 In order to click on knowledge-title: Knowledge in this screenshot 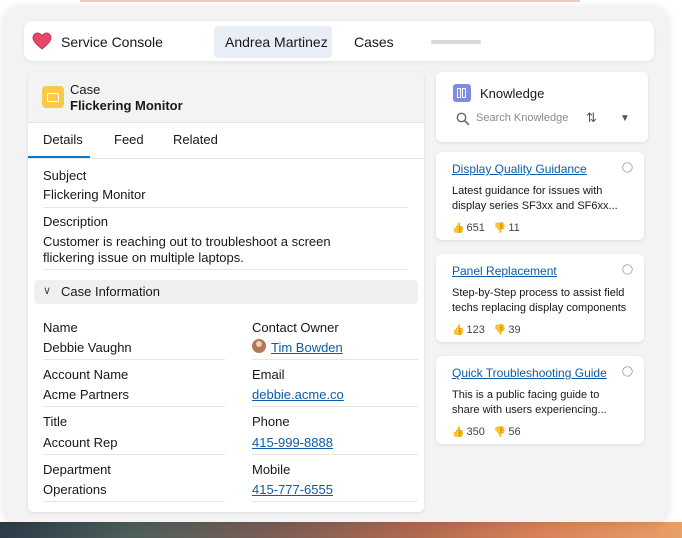, I will do `click(512, 93)`.